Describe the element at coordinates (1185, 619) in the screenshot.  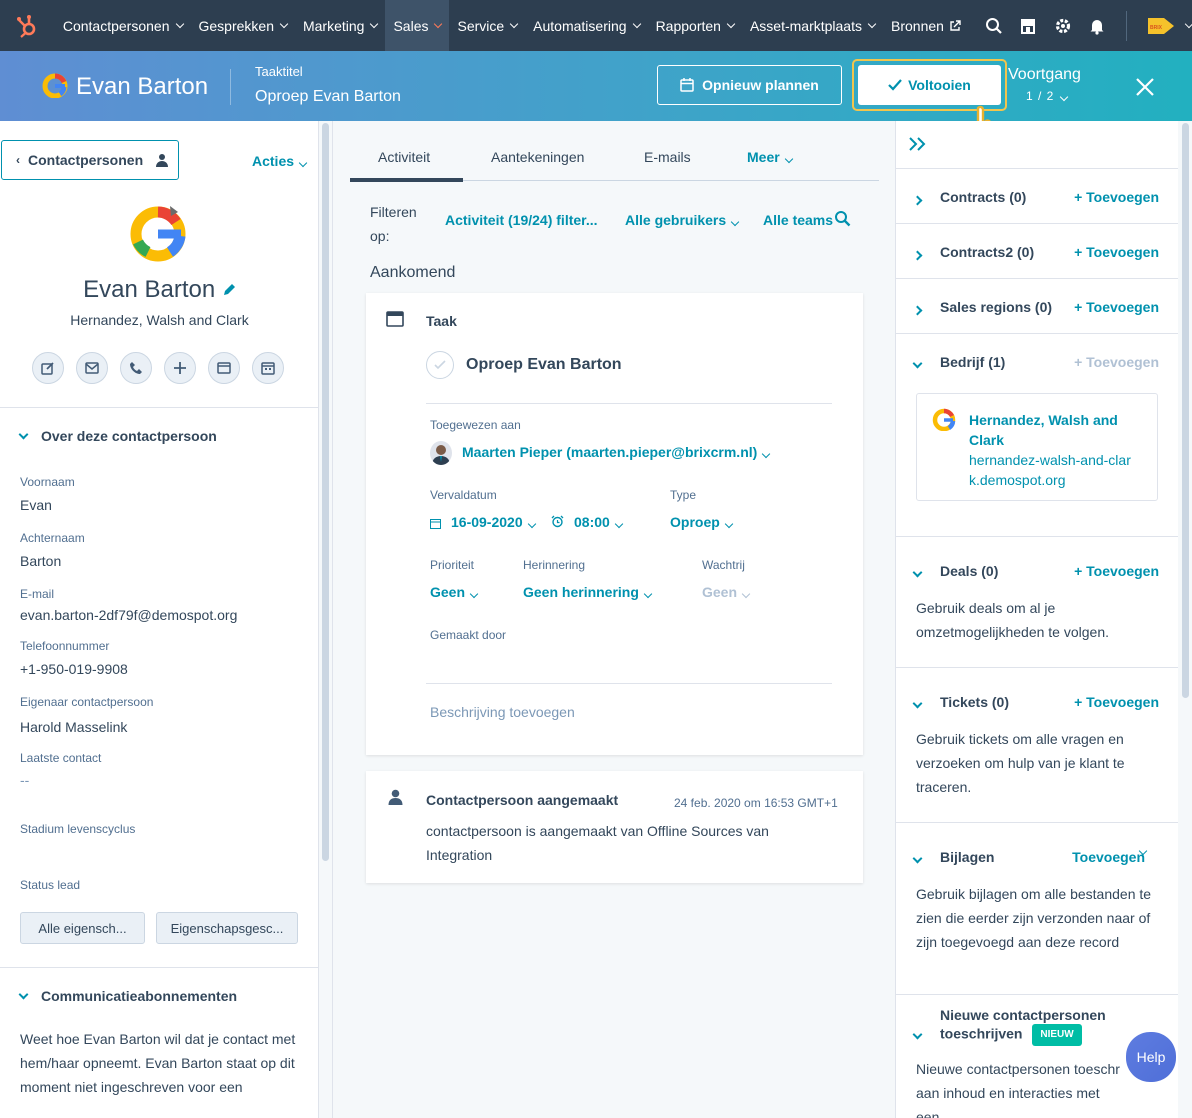
I see `right-scrollbar` at that location.